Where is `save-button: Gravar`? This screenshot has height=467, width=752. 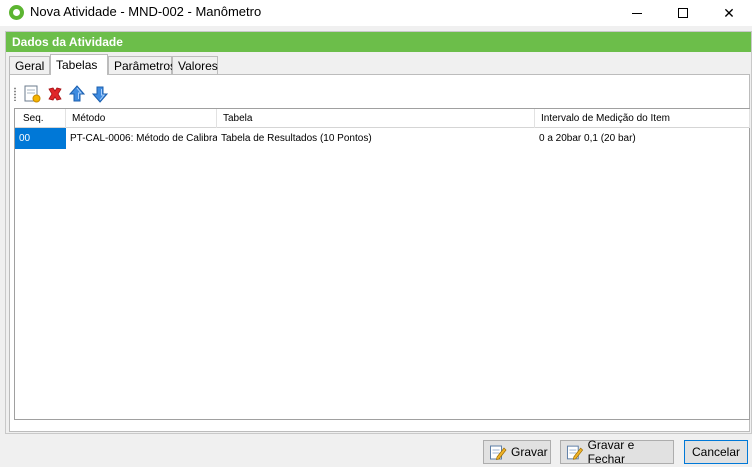
save-button: Gravar is located at coordinates (517, 452).